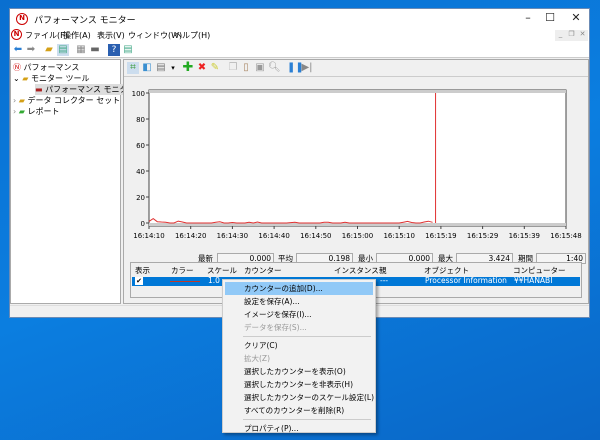 This screenshot has height=440, width=600. What do you see at coordinates (357, 236) in the screenshot?
I see `x-tick-label: 16:15:00` at bounding box center [357, 236].